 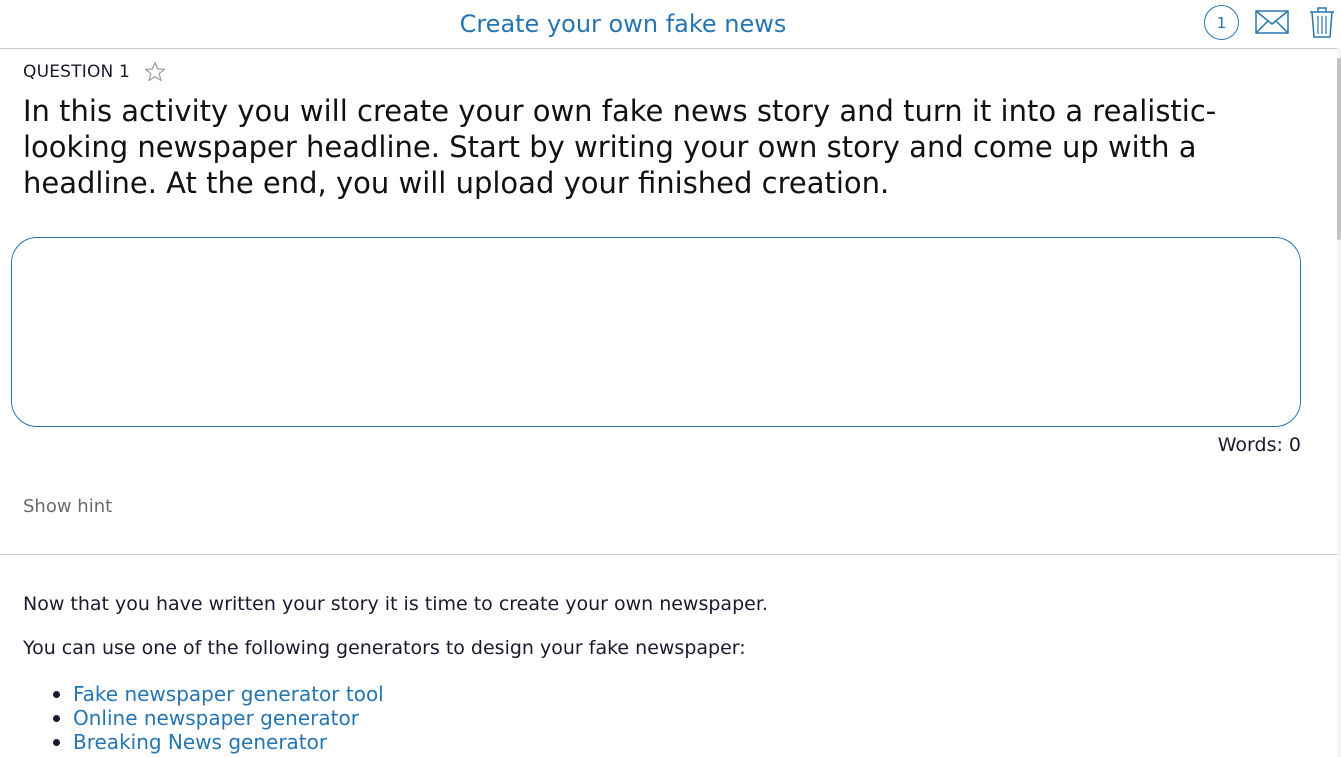 I want to click on section-divider, so click(x=669, y=554).